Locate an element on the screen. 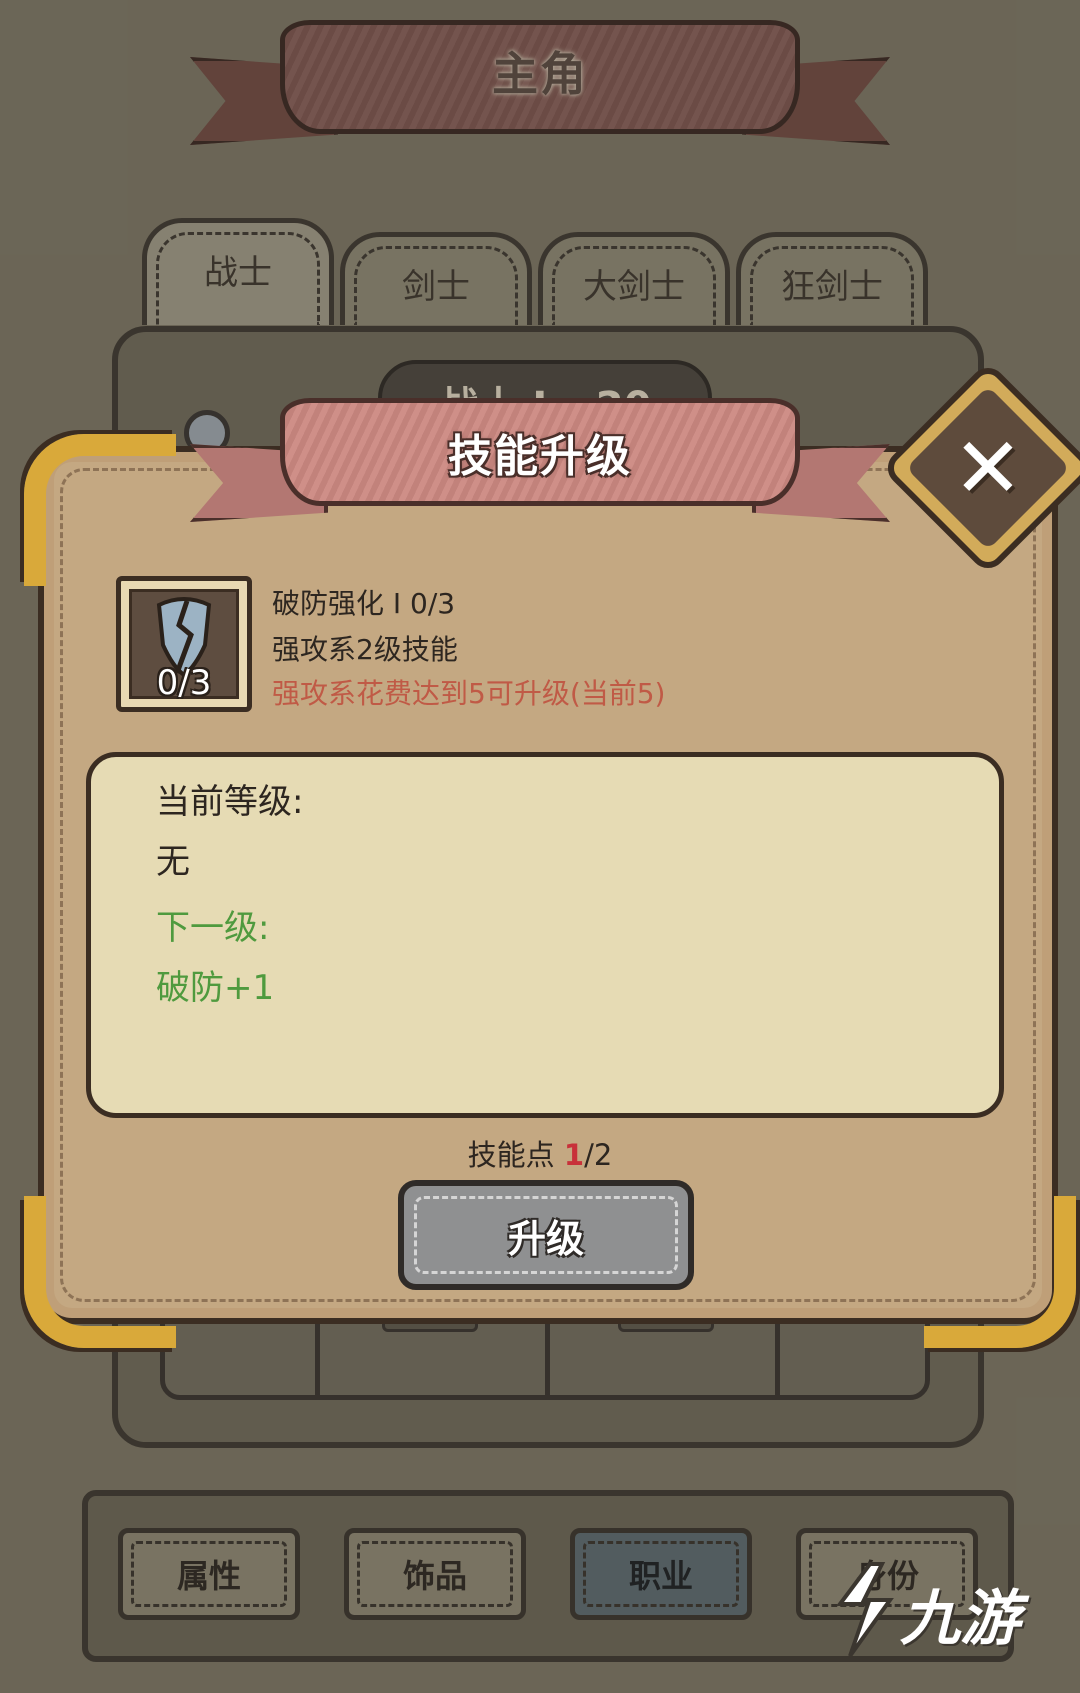 Image resolution: width=1080 pixels, height=1693 pixels. class-tabs: 战士 剑士 大剑士 狂剑士 is located at coordinates (542, 275).